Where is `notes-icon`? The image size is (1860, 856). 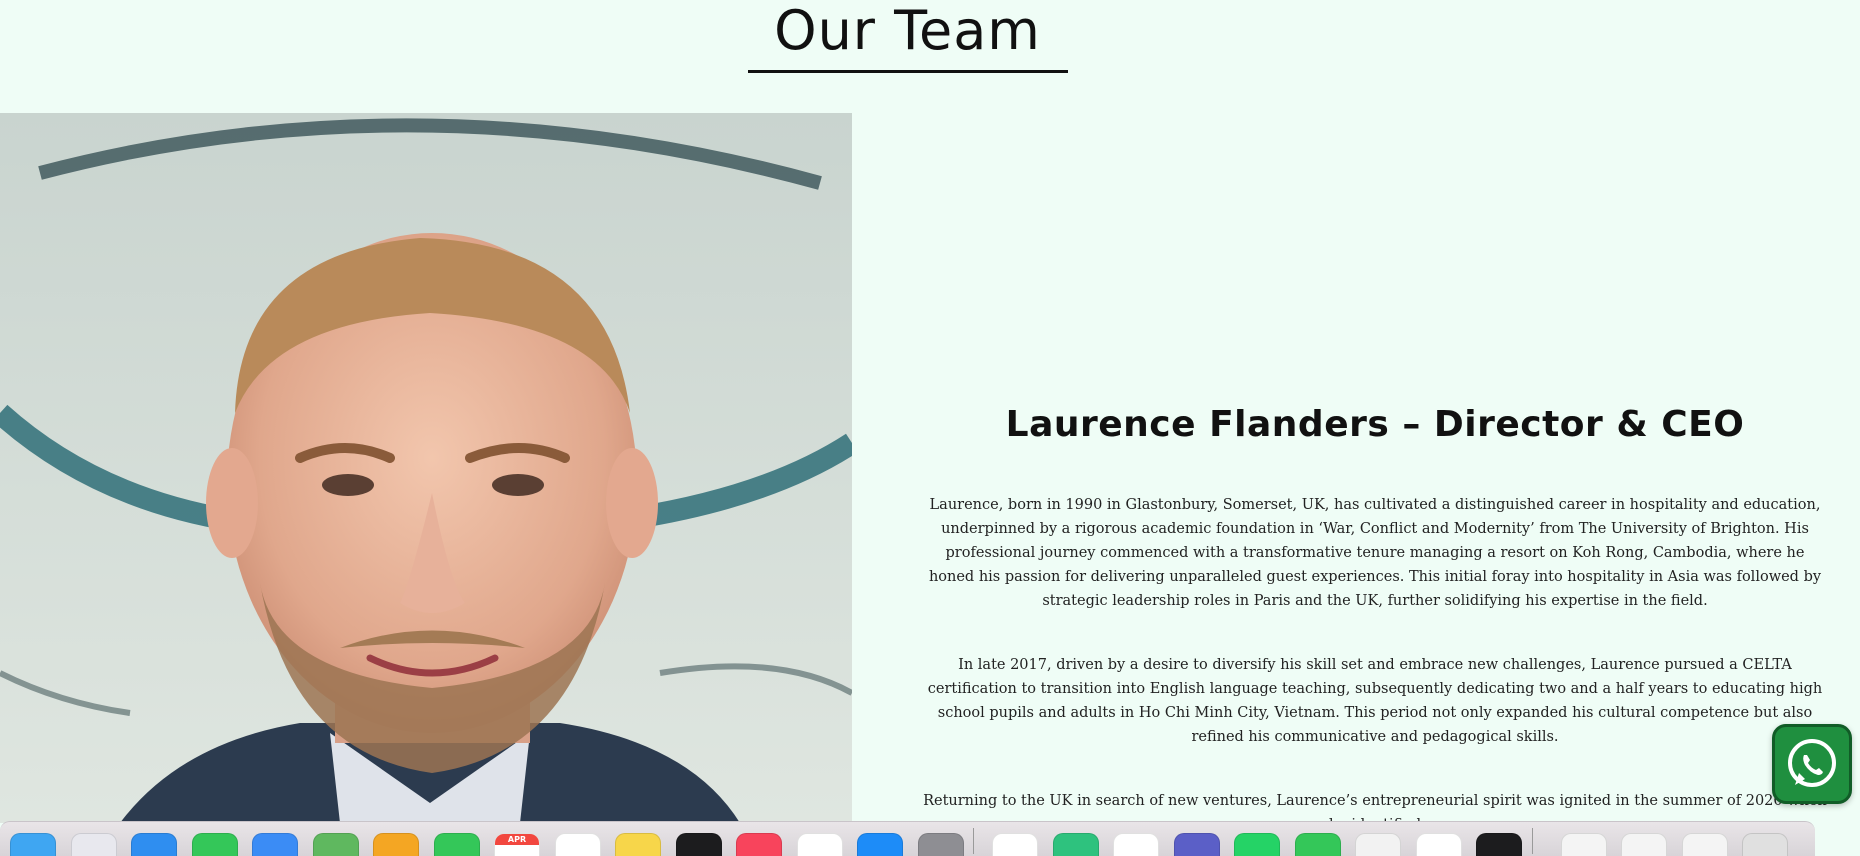
notes-icon is located at coordinates (638, 844).